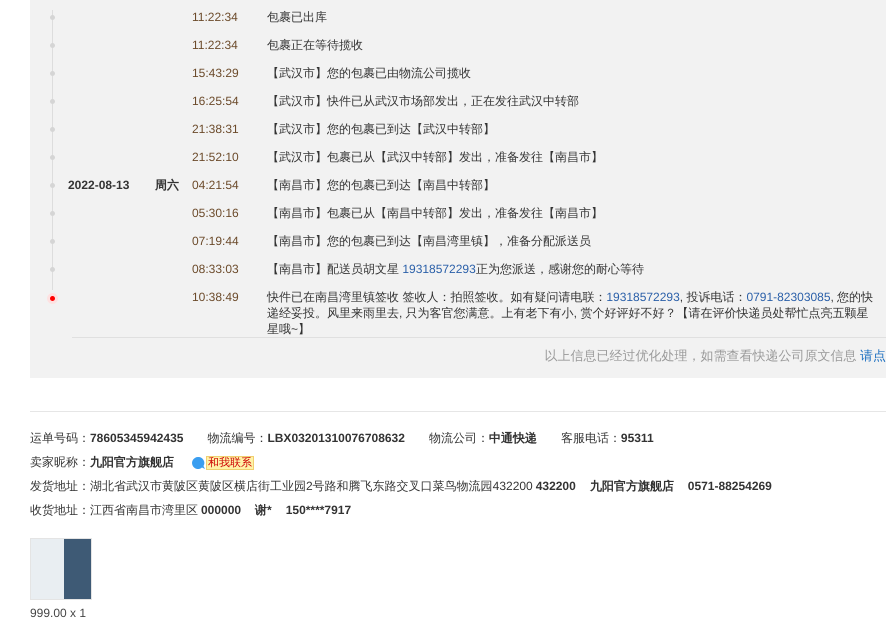 The image size is (886, 642). What do you see at coordinates (167, 185) in the screenshot?
I see `event-weekday: 周六` at bounding box center [167, 185].